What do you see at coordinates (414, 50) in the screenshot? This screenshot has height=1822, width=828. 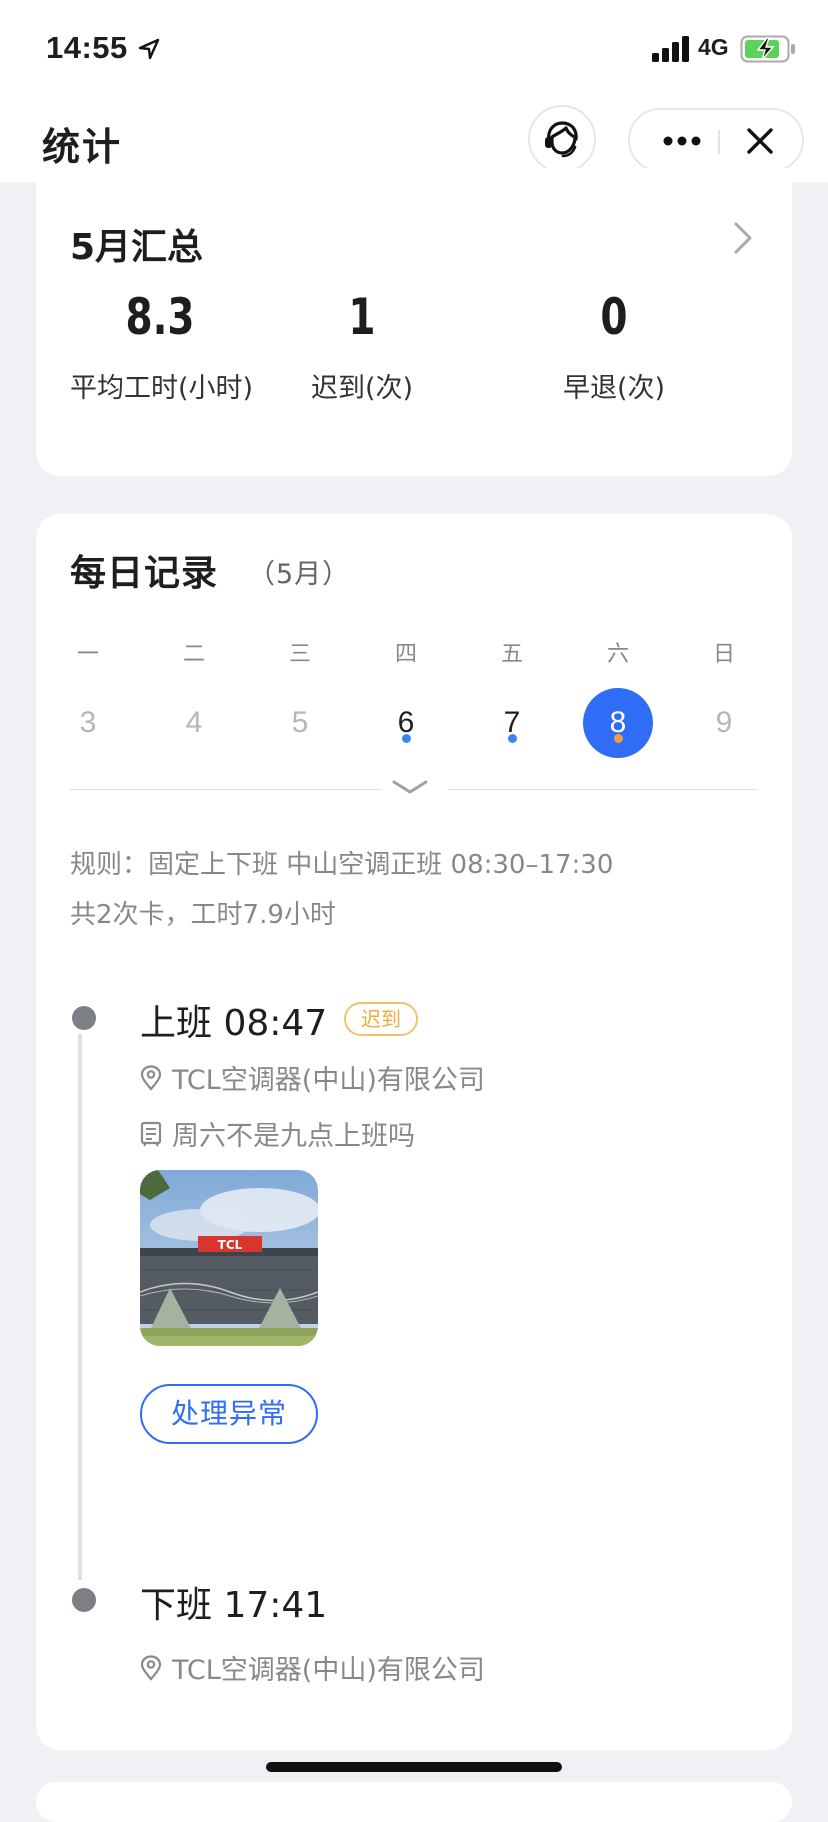 I see `status-bar: 14:55 4G` at bounding box center [414, 50].